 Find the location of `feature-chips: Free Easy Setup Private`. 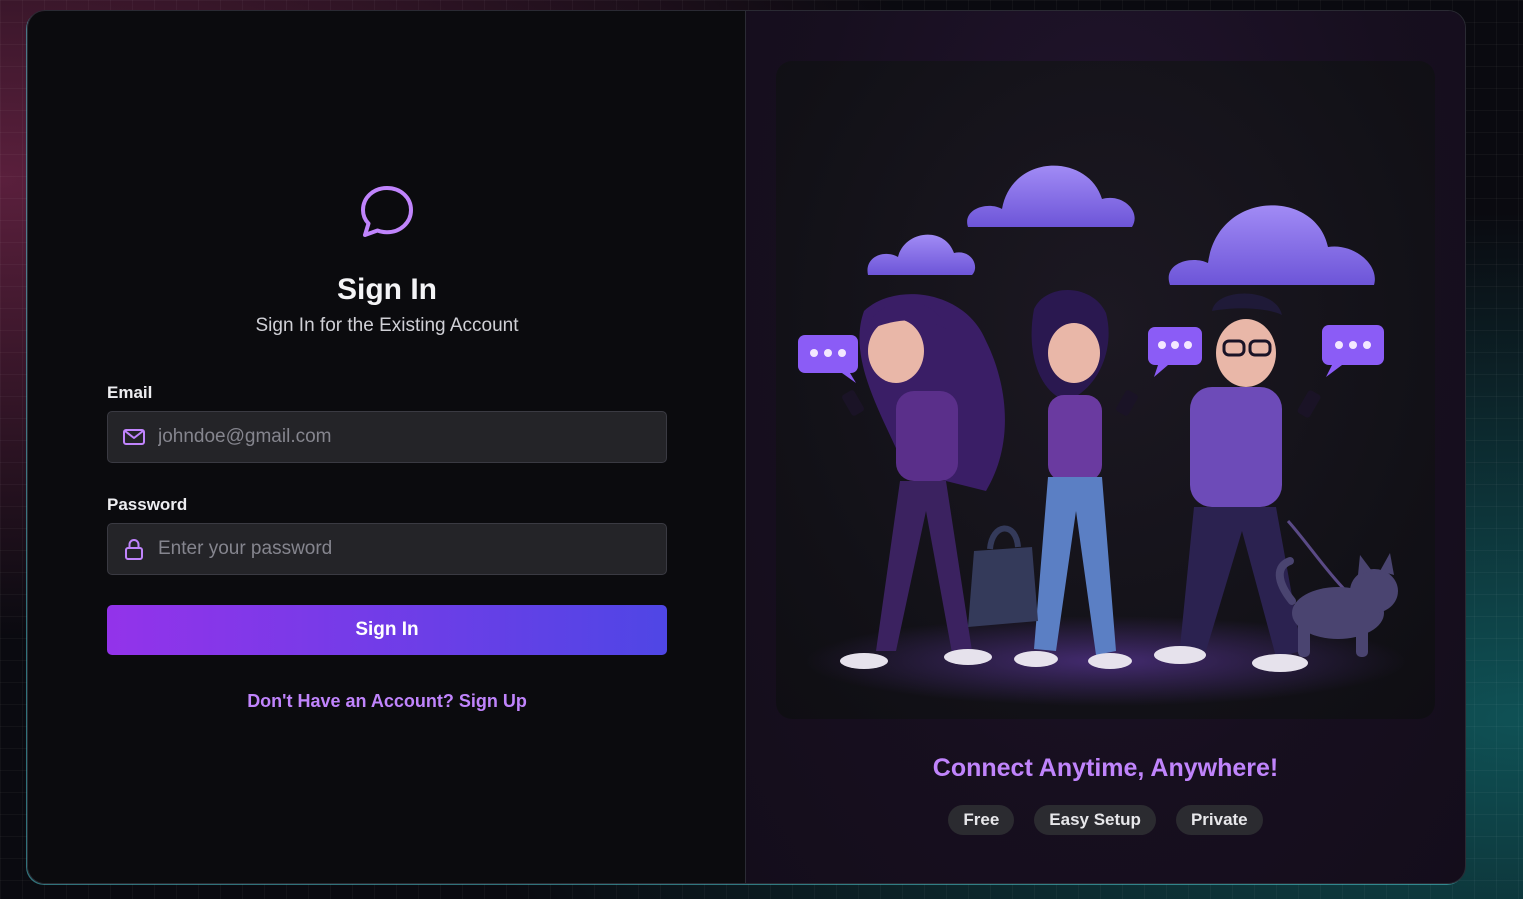

feature-chips: Free Easy Setup Private is located at coordinates (1105, 820).